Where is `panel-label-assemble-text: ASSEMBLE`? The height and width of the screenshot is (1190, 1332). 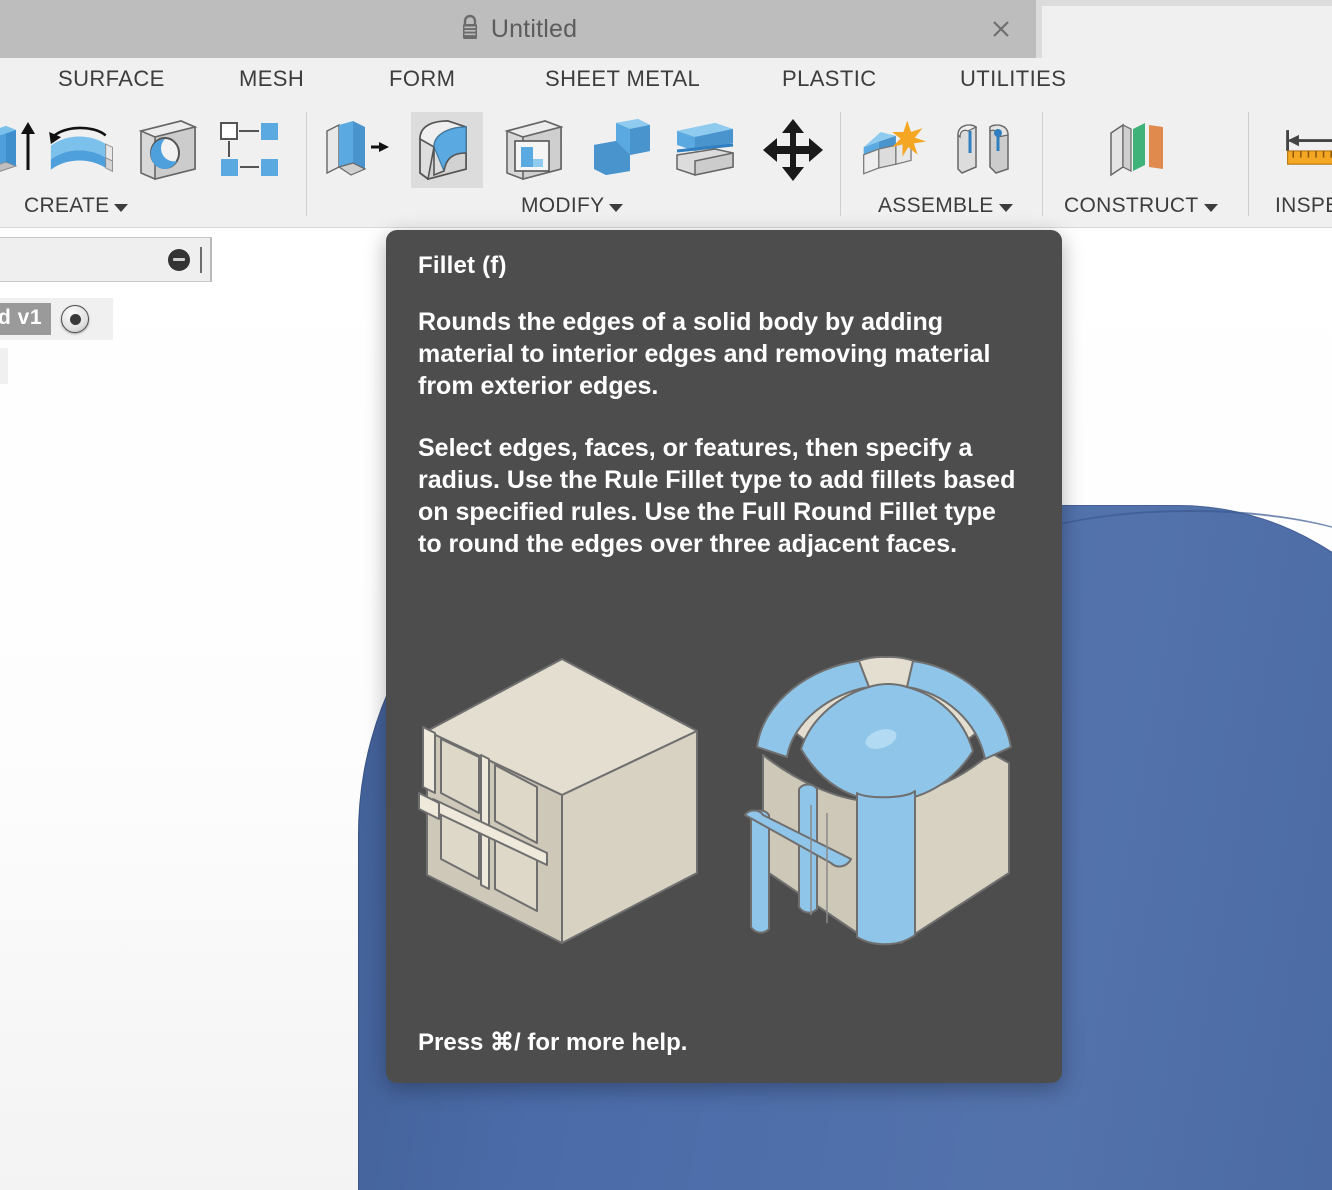 panel-label-assemble-text: ASSEMBLE is located at coordinates (936, 205).